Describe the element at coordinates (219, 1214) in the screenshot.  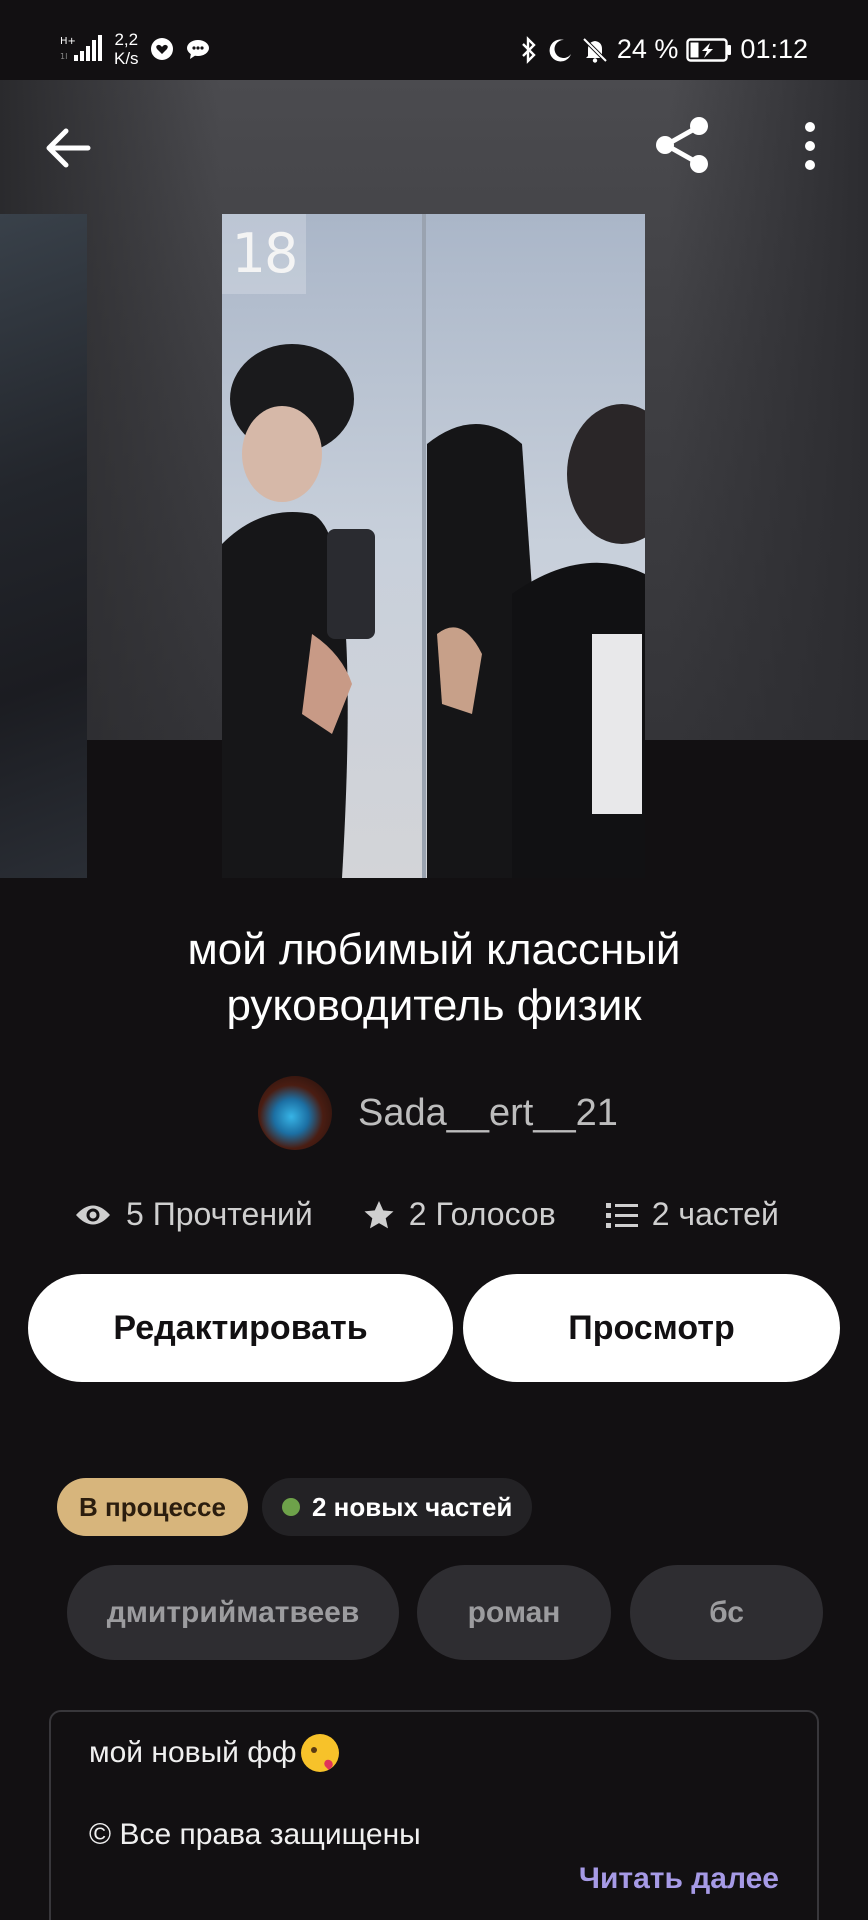
I see `reads-count: 5 Прочтений` at that location.